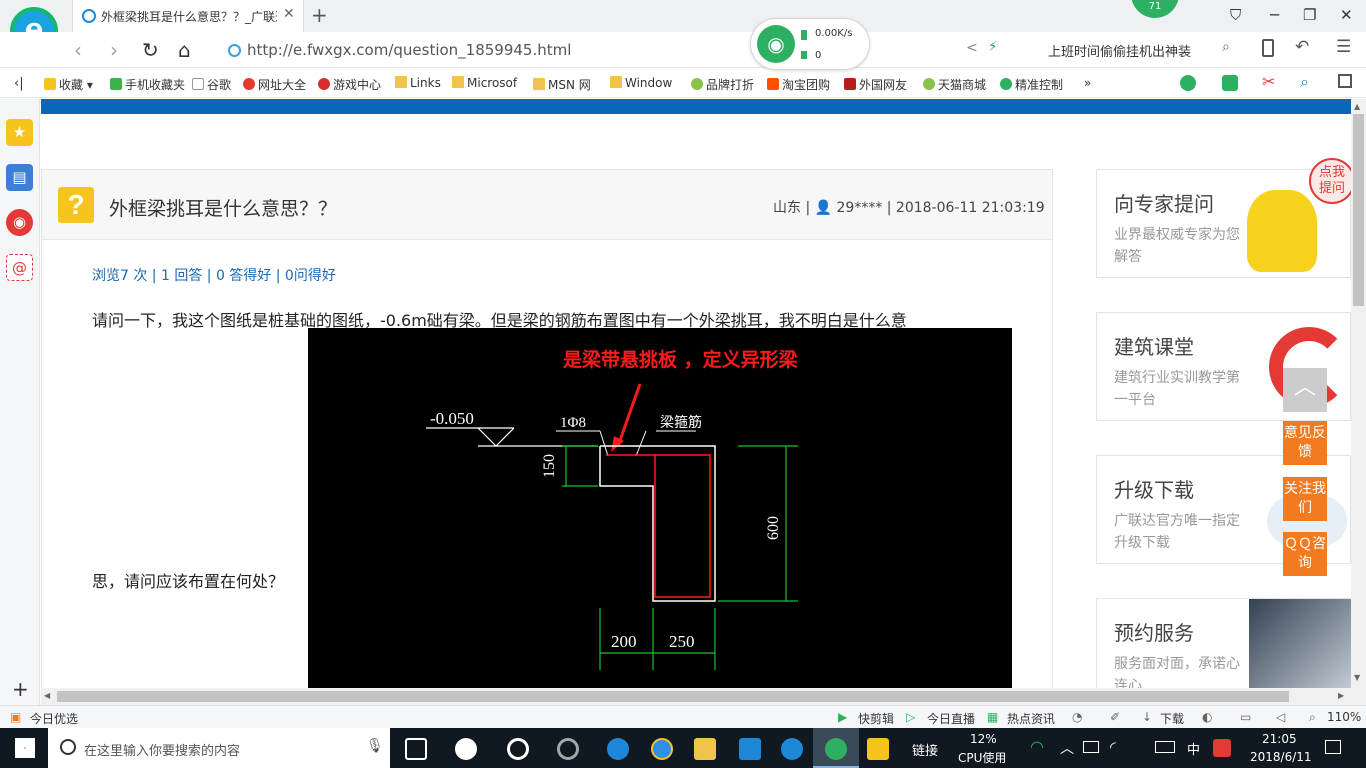 This screenshot has height=768, width=1366. What do you see at coordinates (1281, 757) in the screenshot?
I see `clock-date: 2018/6/11` at bounding box center [1281, 757].